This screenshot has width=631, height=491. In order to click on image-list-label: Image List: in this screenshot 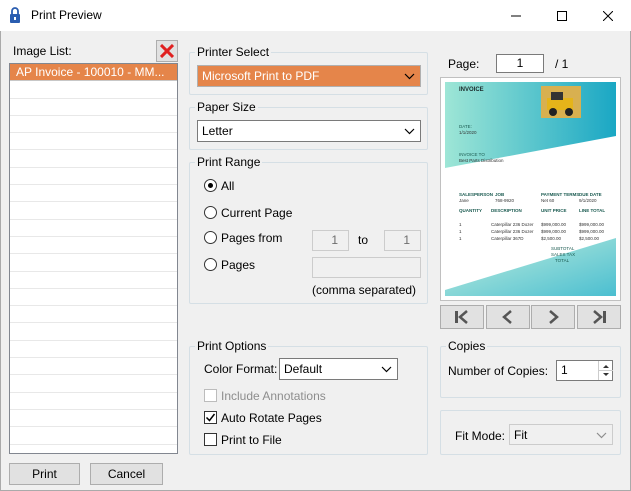, I will do `click(42, 51)`.